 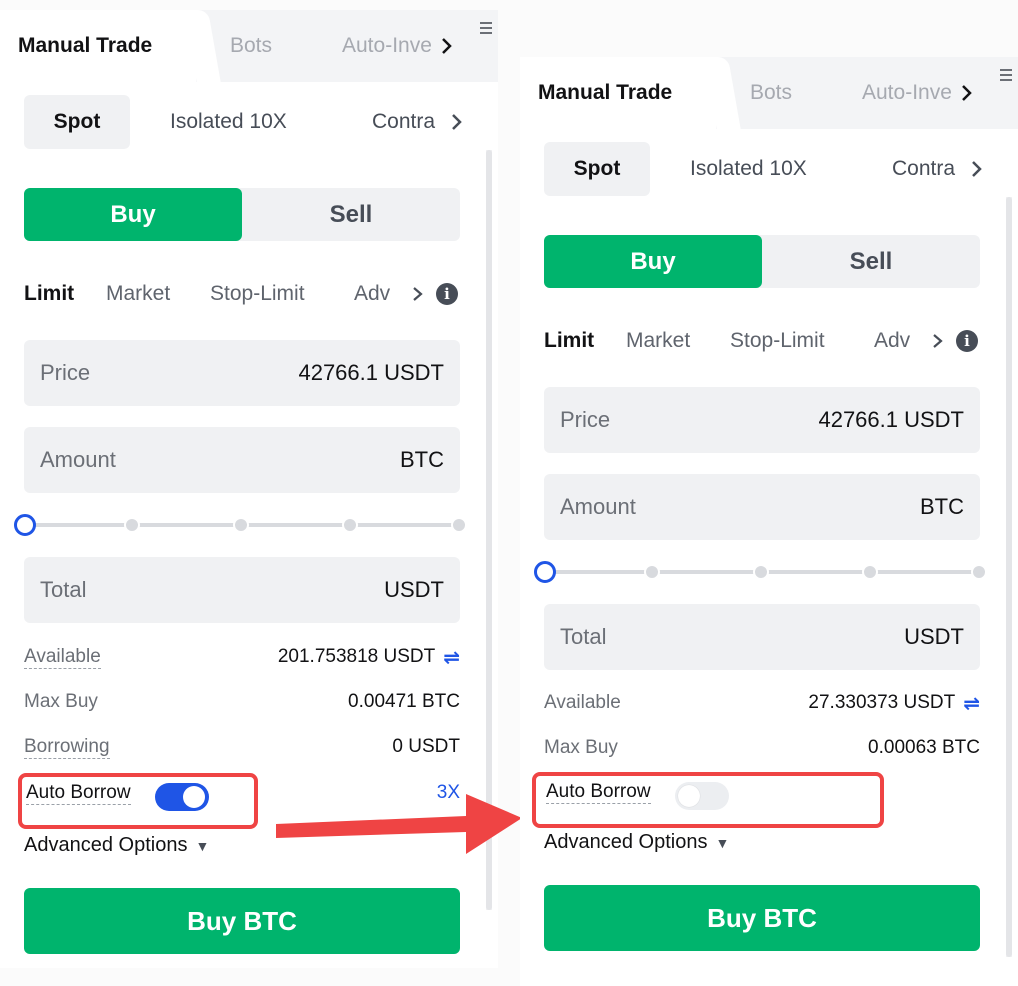 What do you see at coordinates (404, 701) in the screenshot?
I see `max-buy-value: 0.00471 BTC` at bounding box center [404, 701].